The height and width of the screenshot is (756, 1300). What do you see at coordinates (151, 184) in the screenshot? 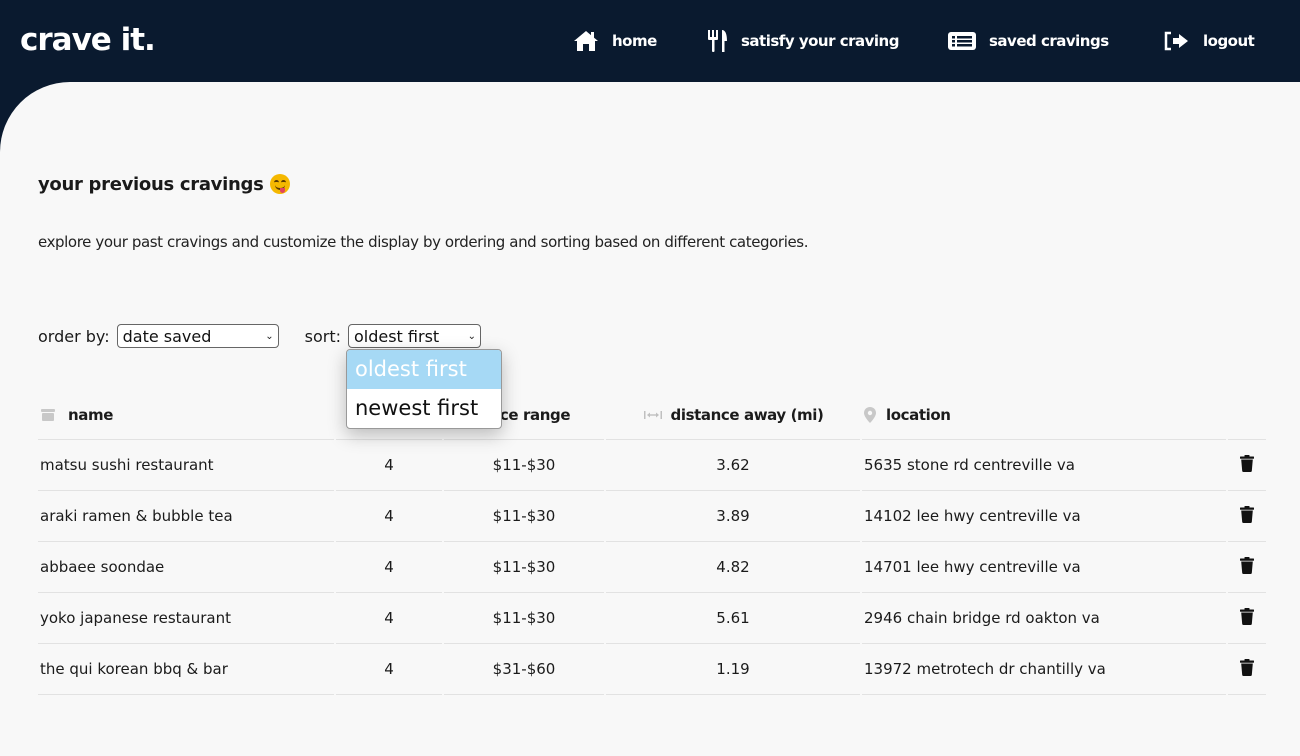
I see `page-title-text: your previous cravings` at bounding box center [151, 184].